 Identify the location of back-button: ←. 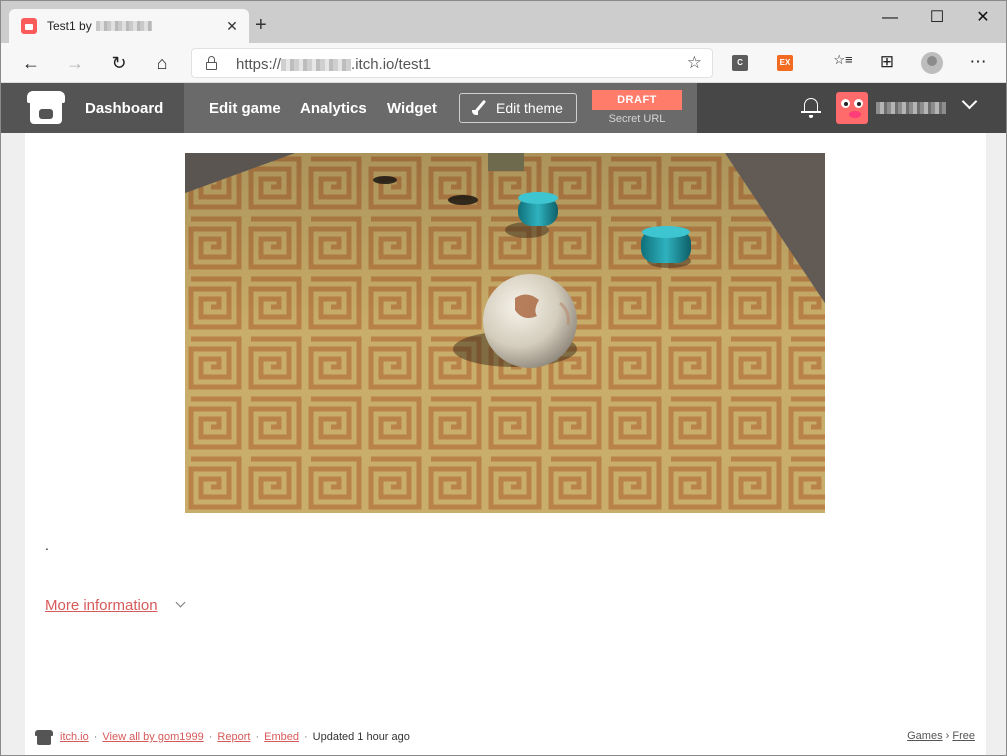
(31, 63).